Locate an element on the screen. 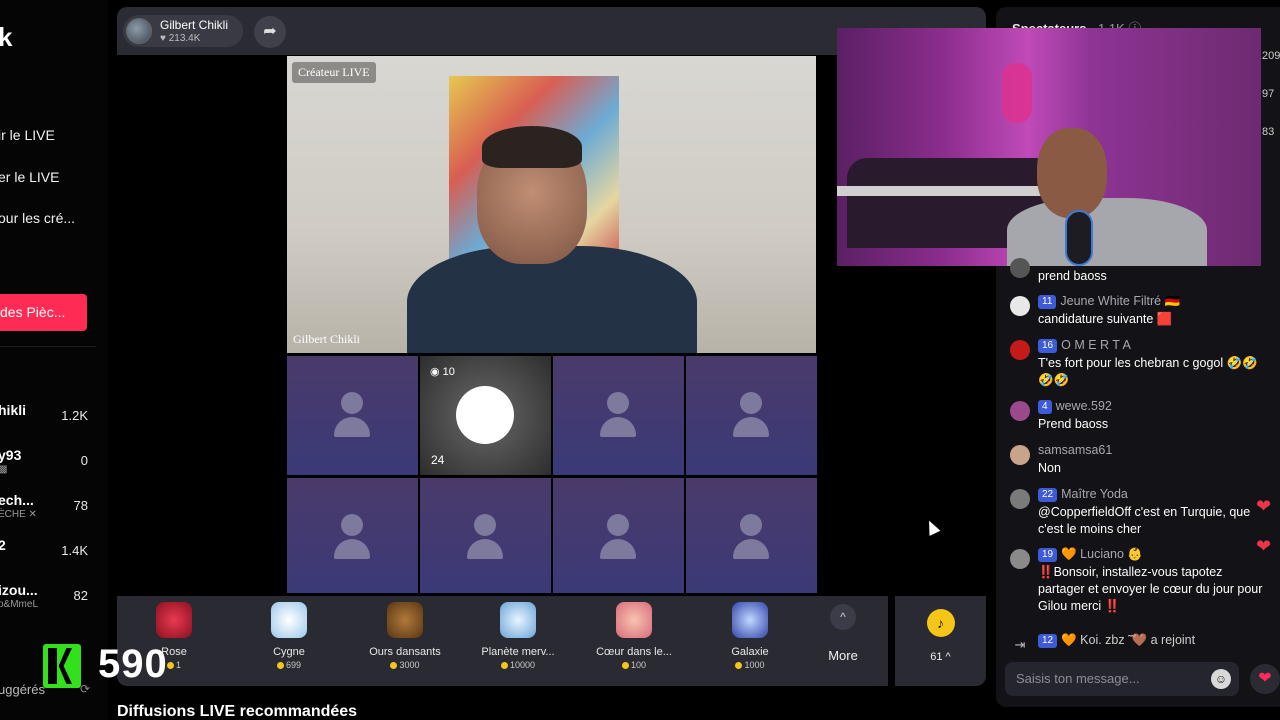 The height and width of the screenshot is (720, 1280). sidebar-link-go-live: er le LIVE is located at coordinates (29, 177).